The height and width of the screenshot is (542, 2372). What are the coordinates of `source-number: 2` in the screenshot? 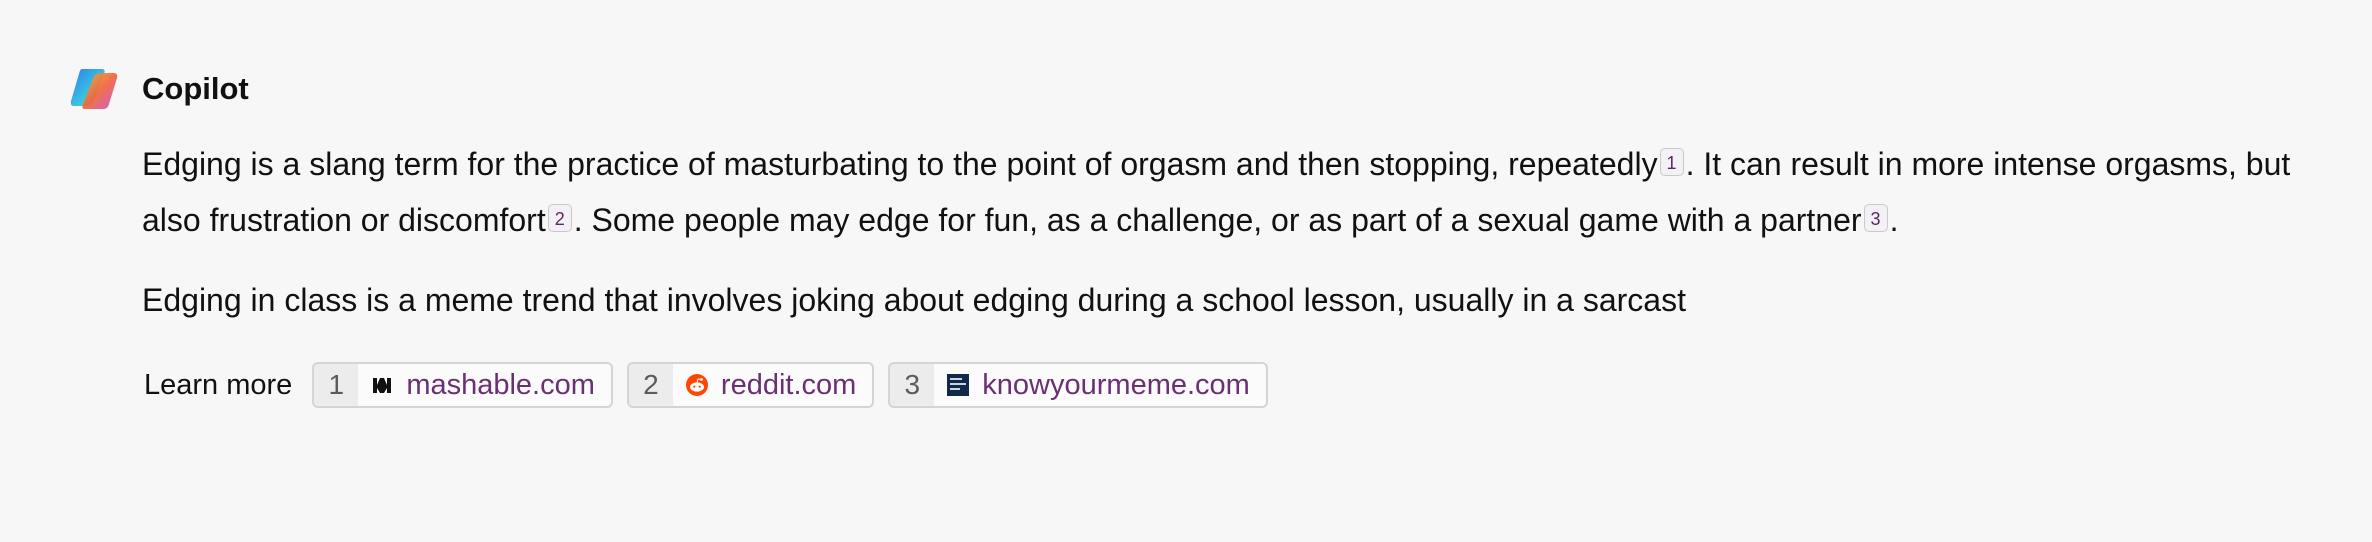 It's located at (650, 385).